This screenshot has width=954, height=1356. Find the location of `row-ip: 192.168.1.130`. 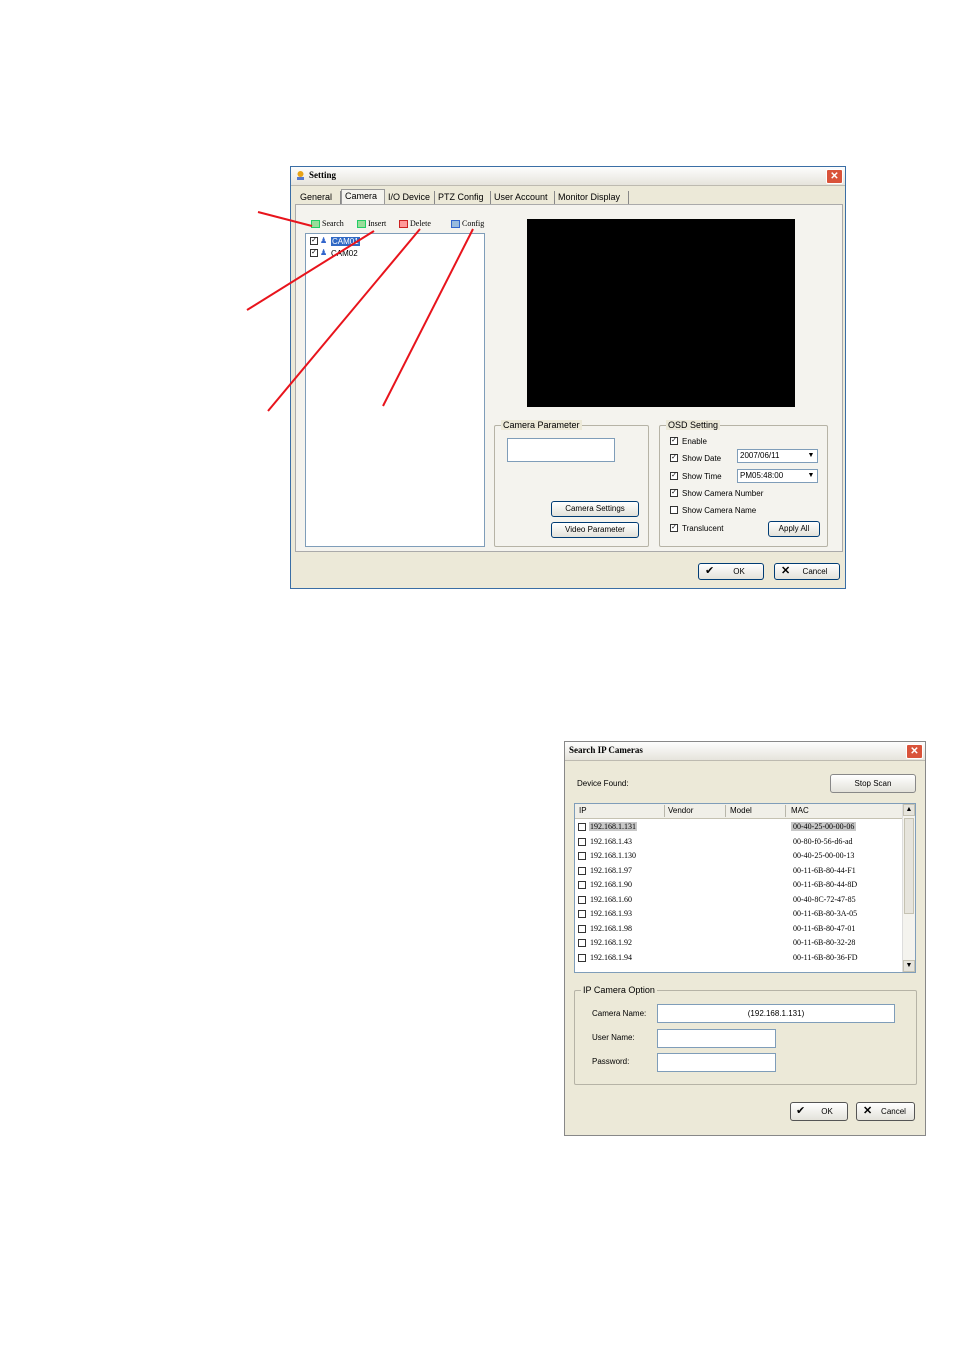

row-ip: 192.168.1.130 is located at coordinates (613, 855).